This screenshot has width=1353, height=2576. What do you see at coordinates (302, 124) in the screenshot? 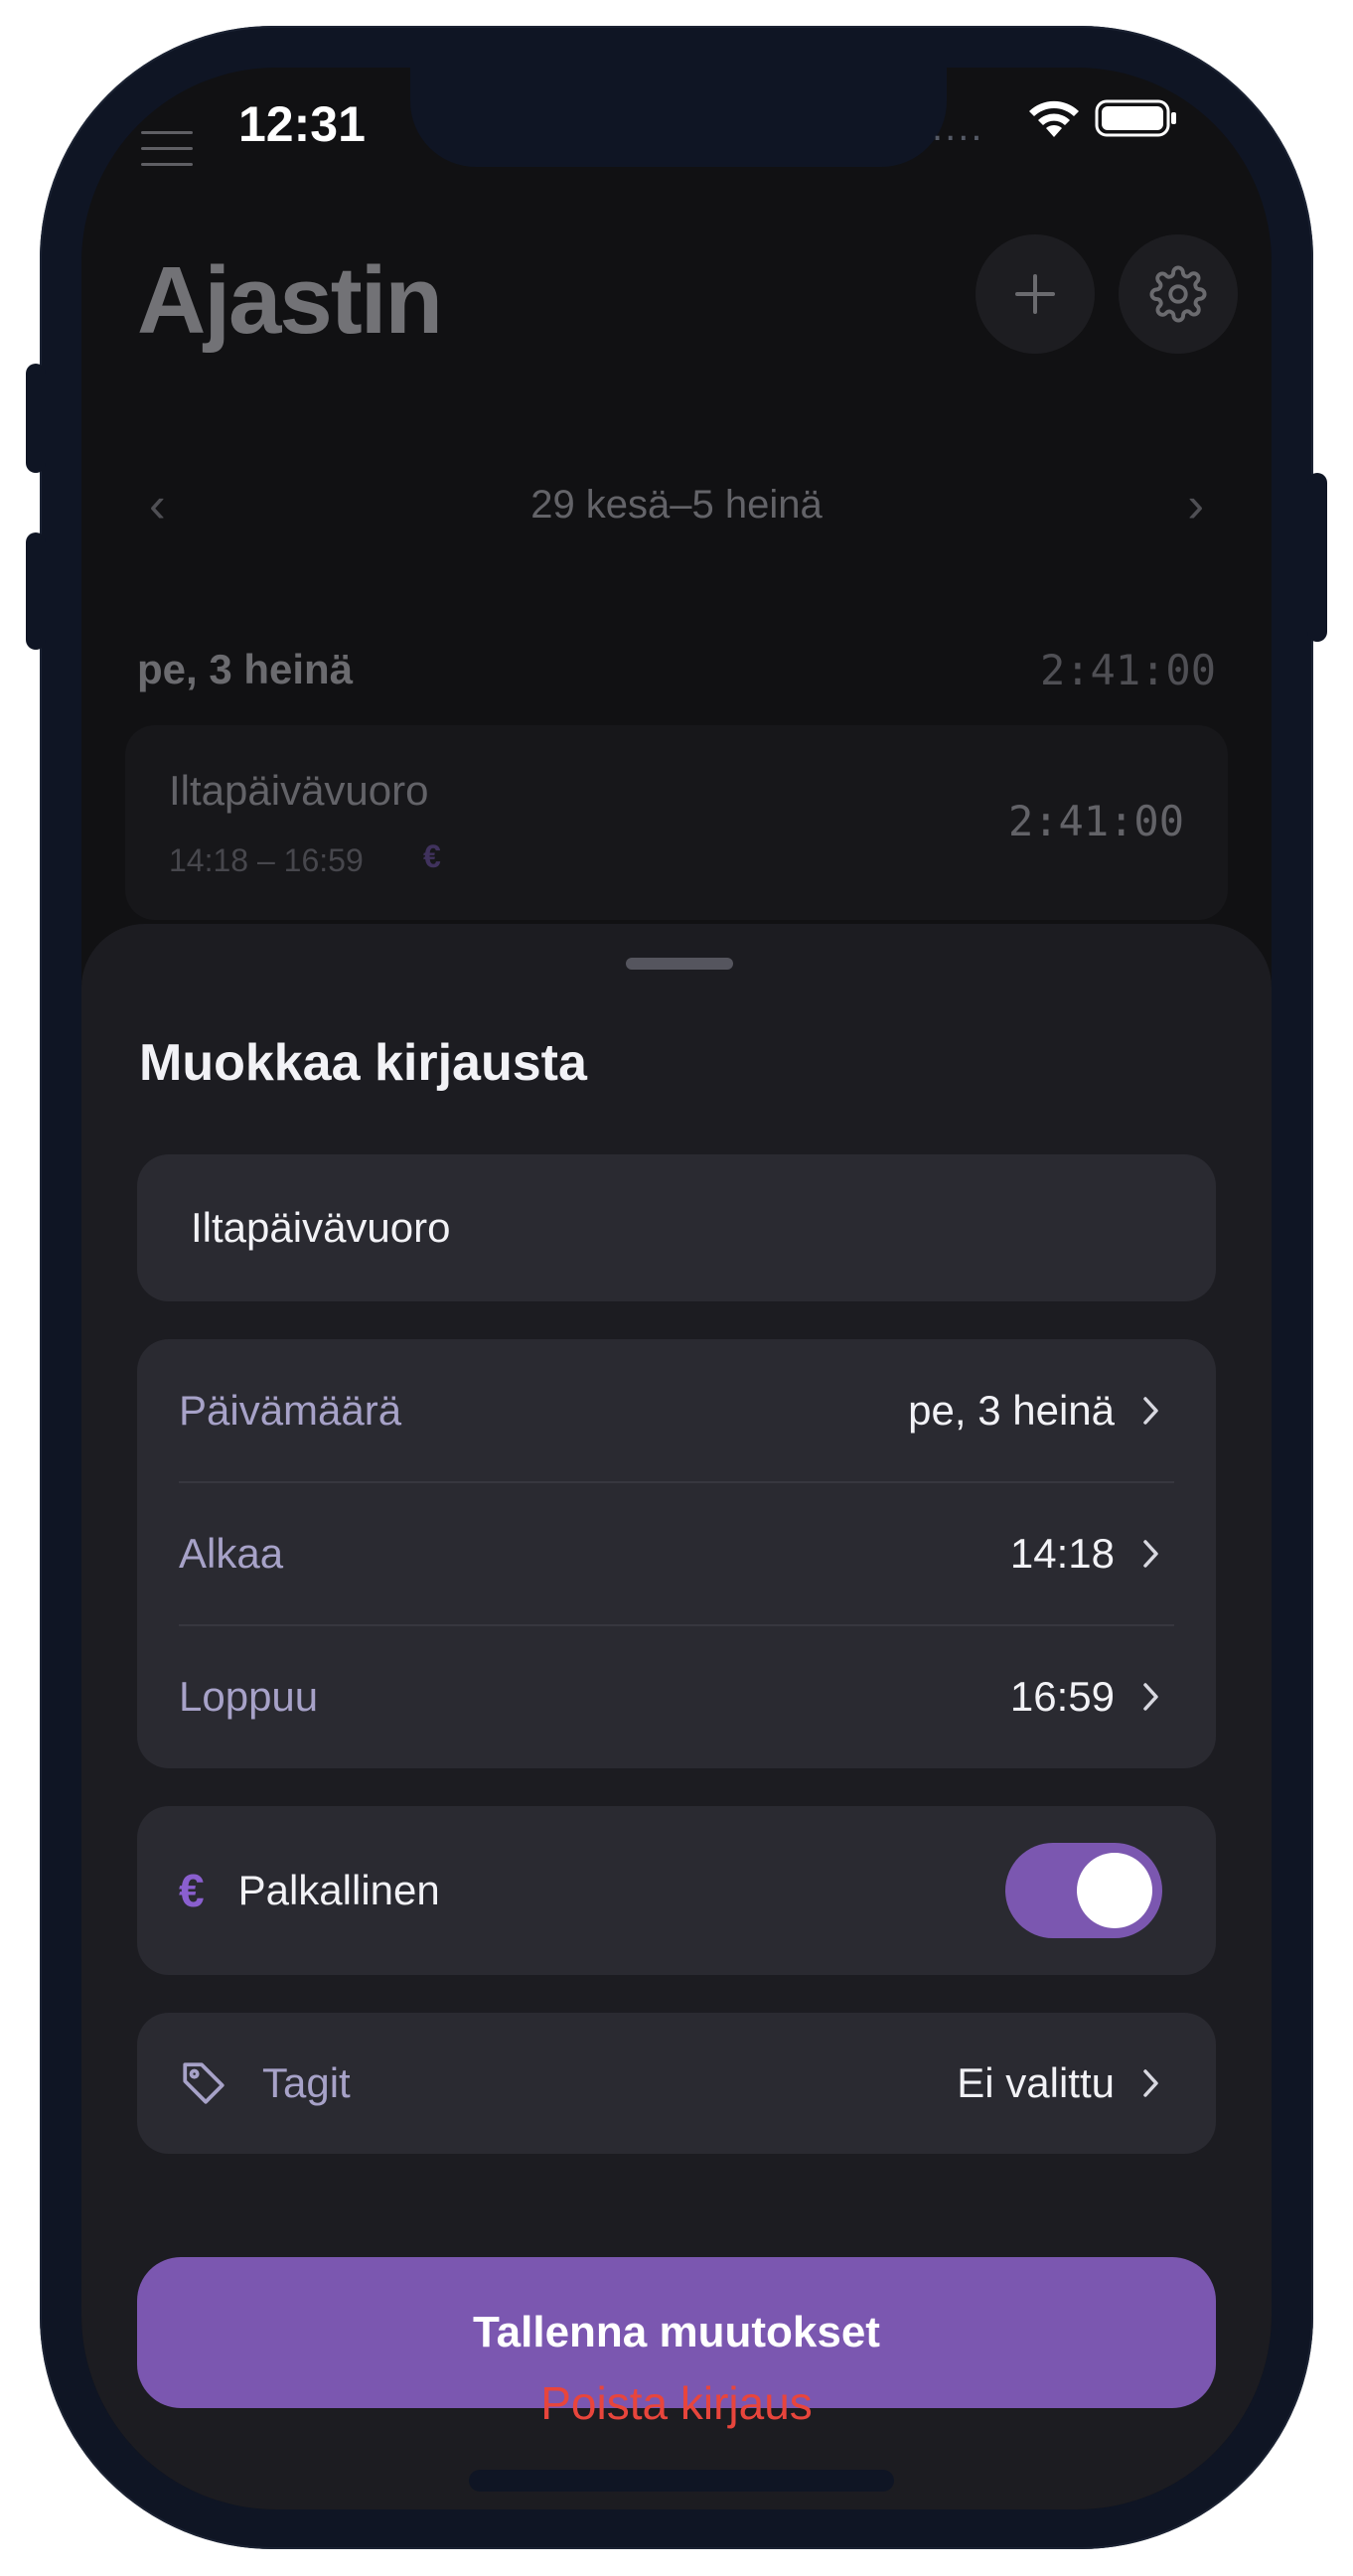
I see `status-time: 12:31` at bounding box center [302, 124].